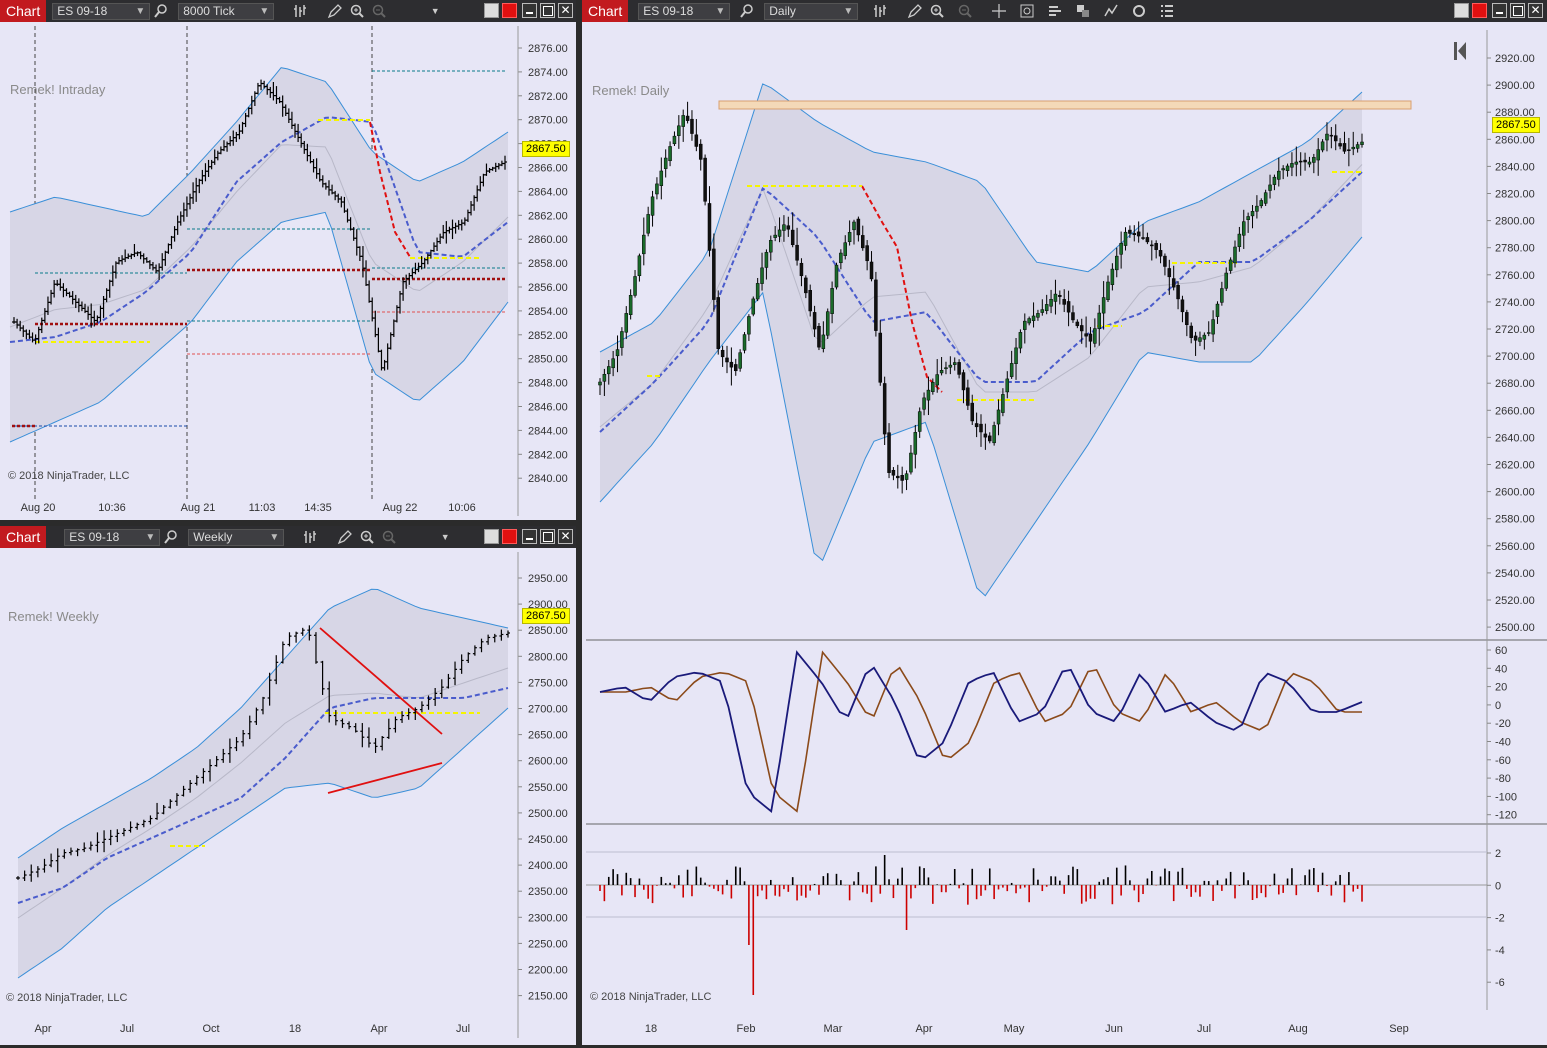  What do you see at coordinates (53, 616) in the screenshot?
I see `indicator-title: Remek! Weekly` at bounding box center [53, 616].